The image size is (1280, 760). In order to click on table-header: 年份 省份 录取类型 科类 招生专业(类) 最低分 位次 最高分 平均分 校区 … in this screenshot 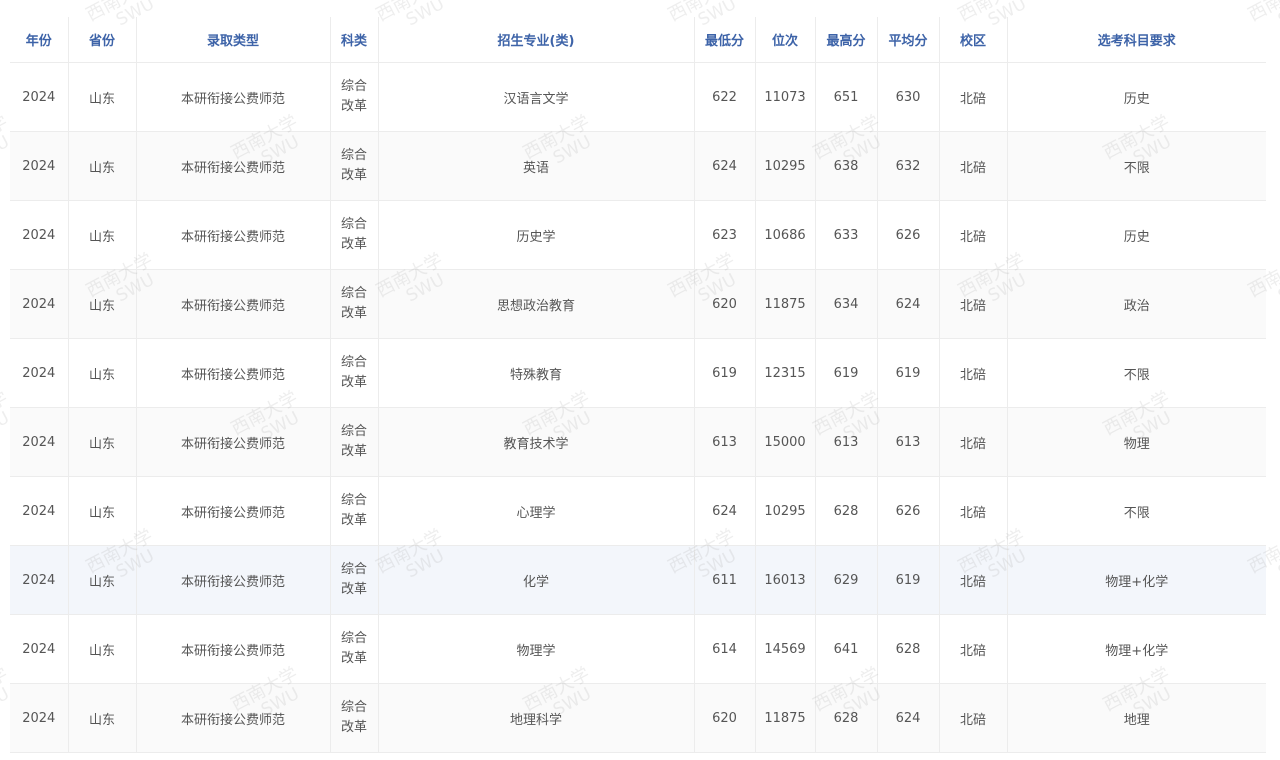, I will do `click(638, 40)`.